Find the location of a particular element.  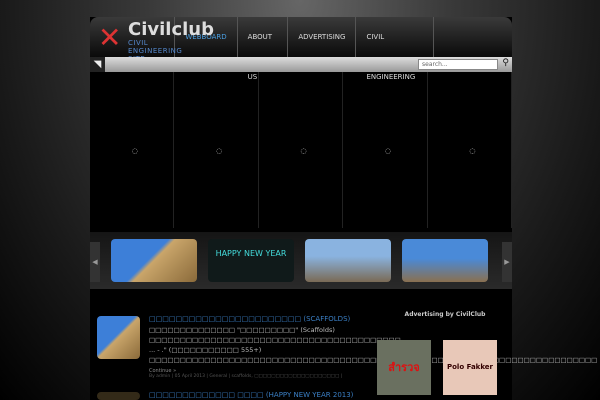

toolbar: ◥ search... ⚲ is located at coordinates (301, 64).